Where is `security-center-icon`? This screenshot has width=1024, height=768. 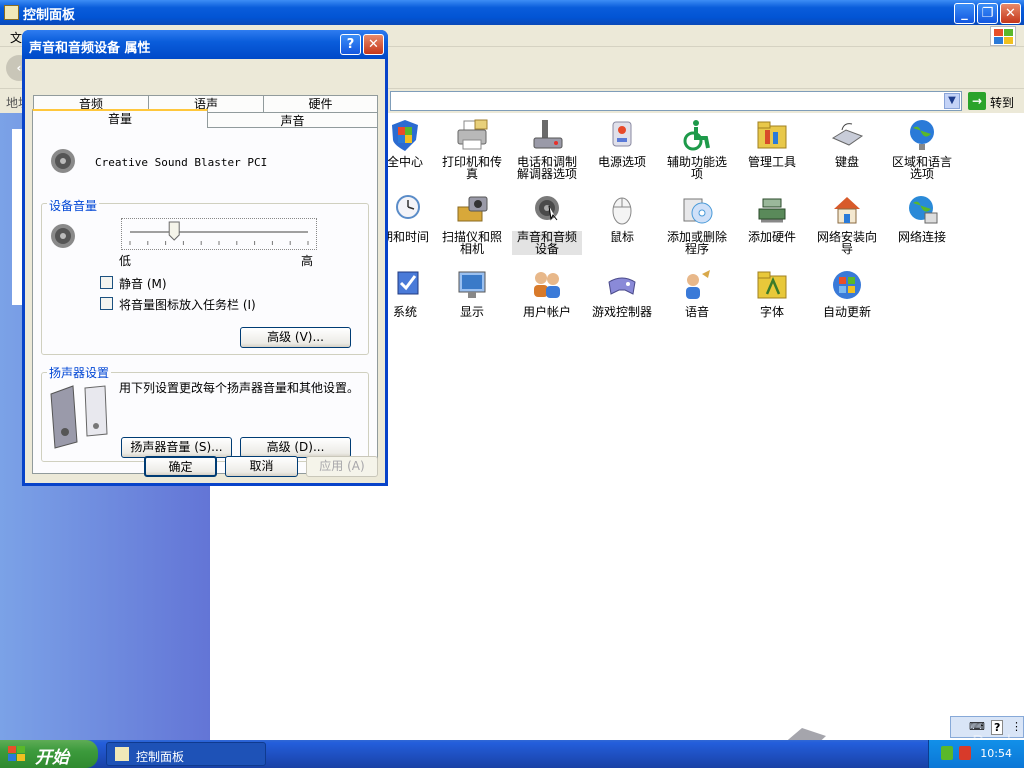
security-center-icon is located at coordinates (405, 135).